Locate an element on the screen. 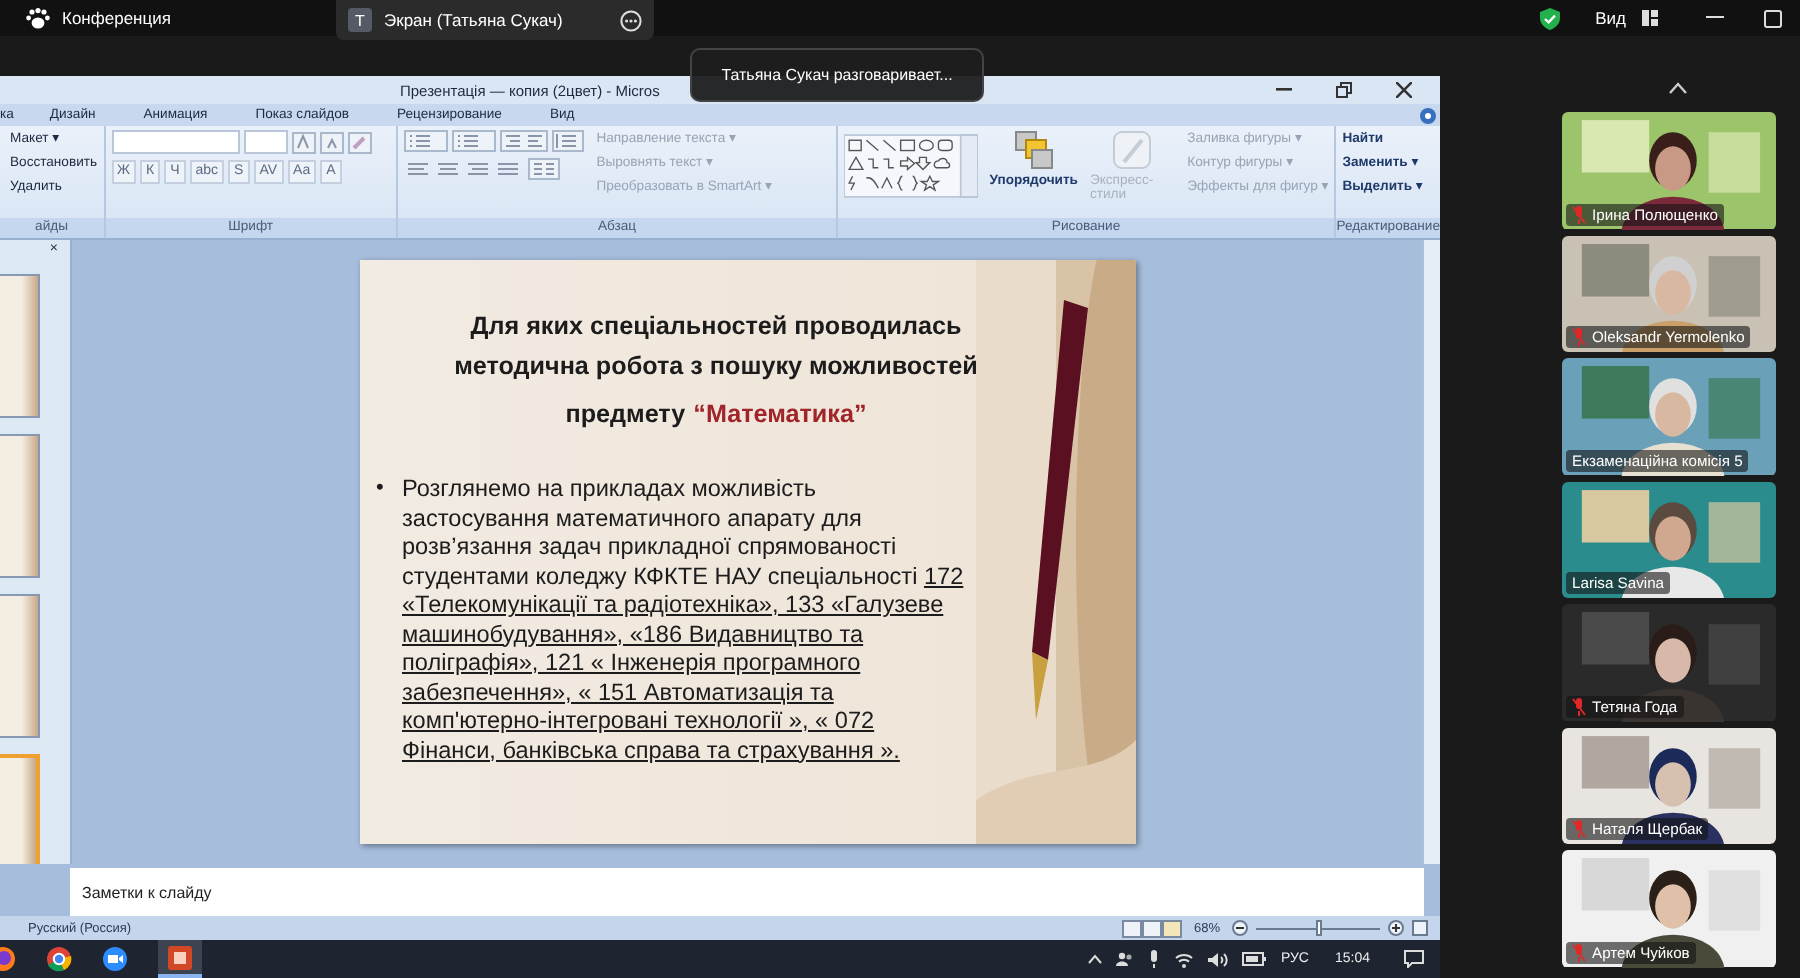  bullet-list-icon is located at coordinates (426, 141).